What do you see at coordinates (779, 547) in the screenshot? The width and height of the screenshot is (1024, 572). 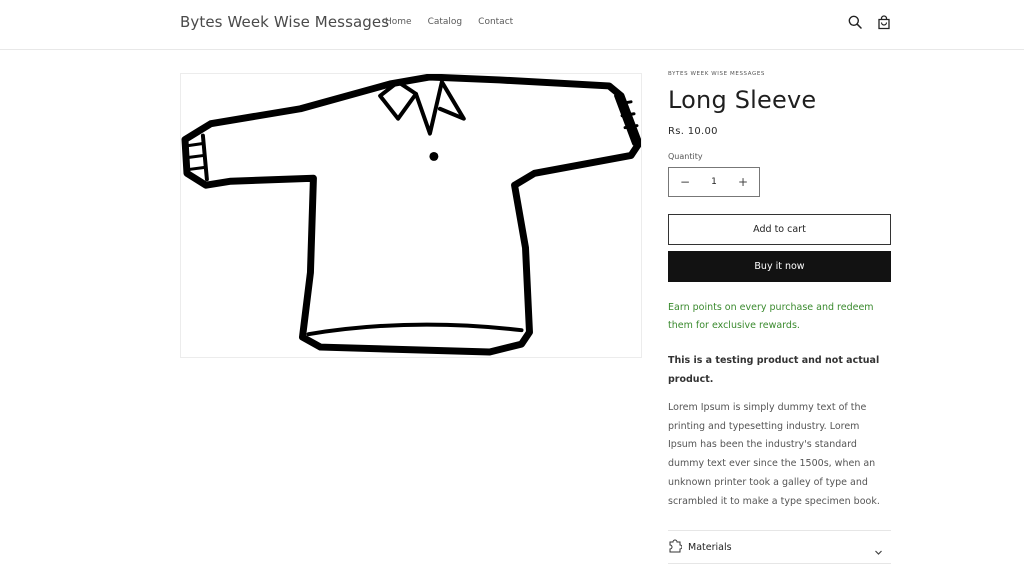 I see `materials-accordion: Materials` at bounding box center [779, 547].